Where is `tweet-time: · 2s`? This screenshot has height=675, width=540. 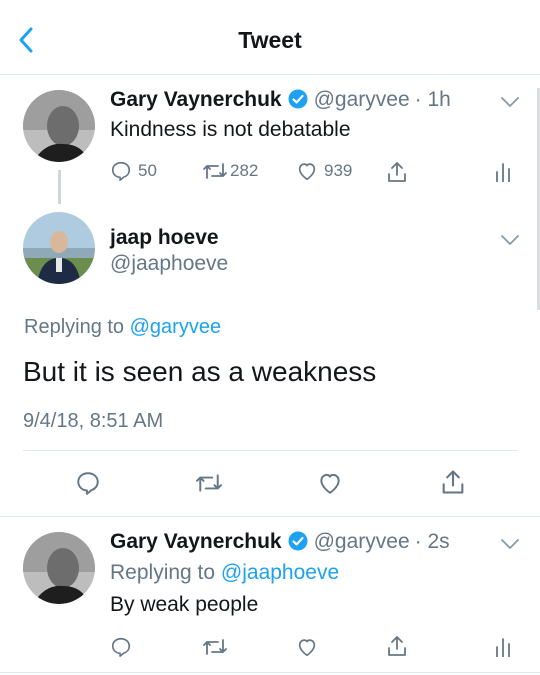
tweet-time: · 2s is located at coordinates (432, 541).